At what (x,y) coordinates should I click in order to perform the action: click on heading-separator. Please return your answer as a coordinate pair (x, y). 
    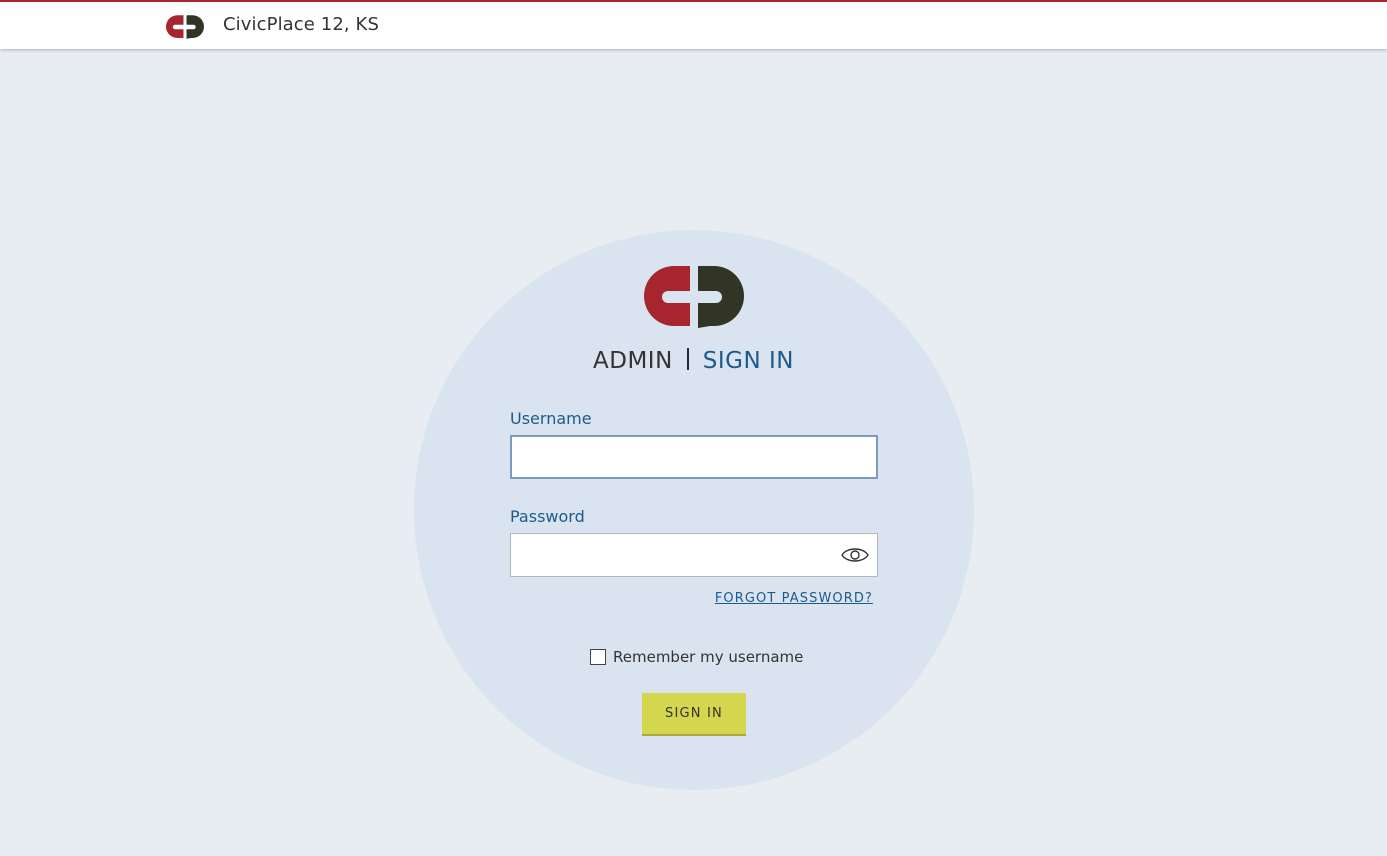
    Looking at the image, I should click on (687, 359).